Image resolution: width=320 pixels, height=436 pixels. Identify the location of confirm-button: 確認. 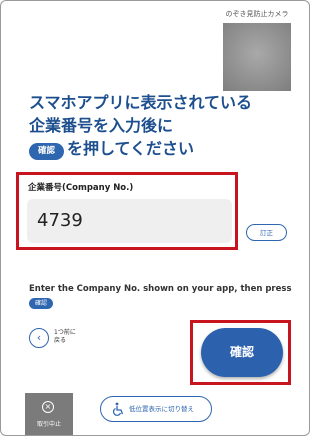
(242, 352).